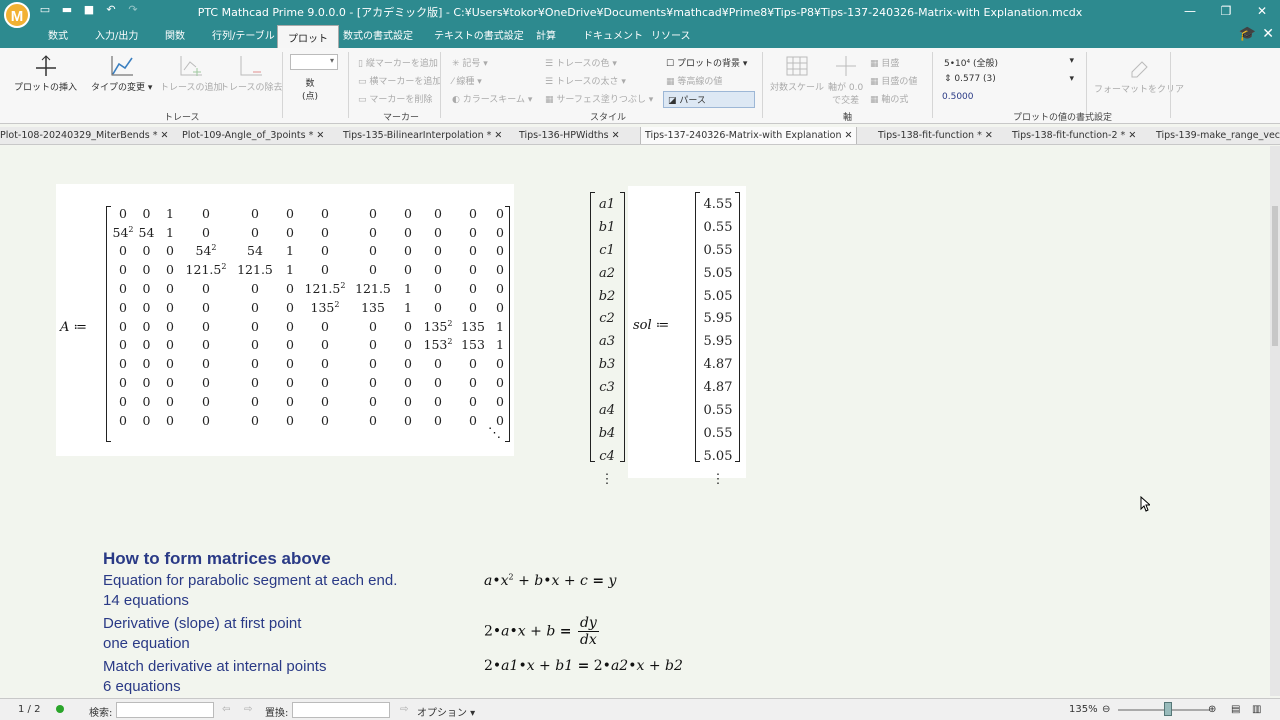 This screenshot has height=720, width=1280. What do you see at coordinates (467, 80) in the screenshot?
I see `line-style-dropdown: ⁄ 線種 ▾` at bounding box center [467, 80].